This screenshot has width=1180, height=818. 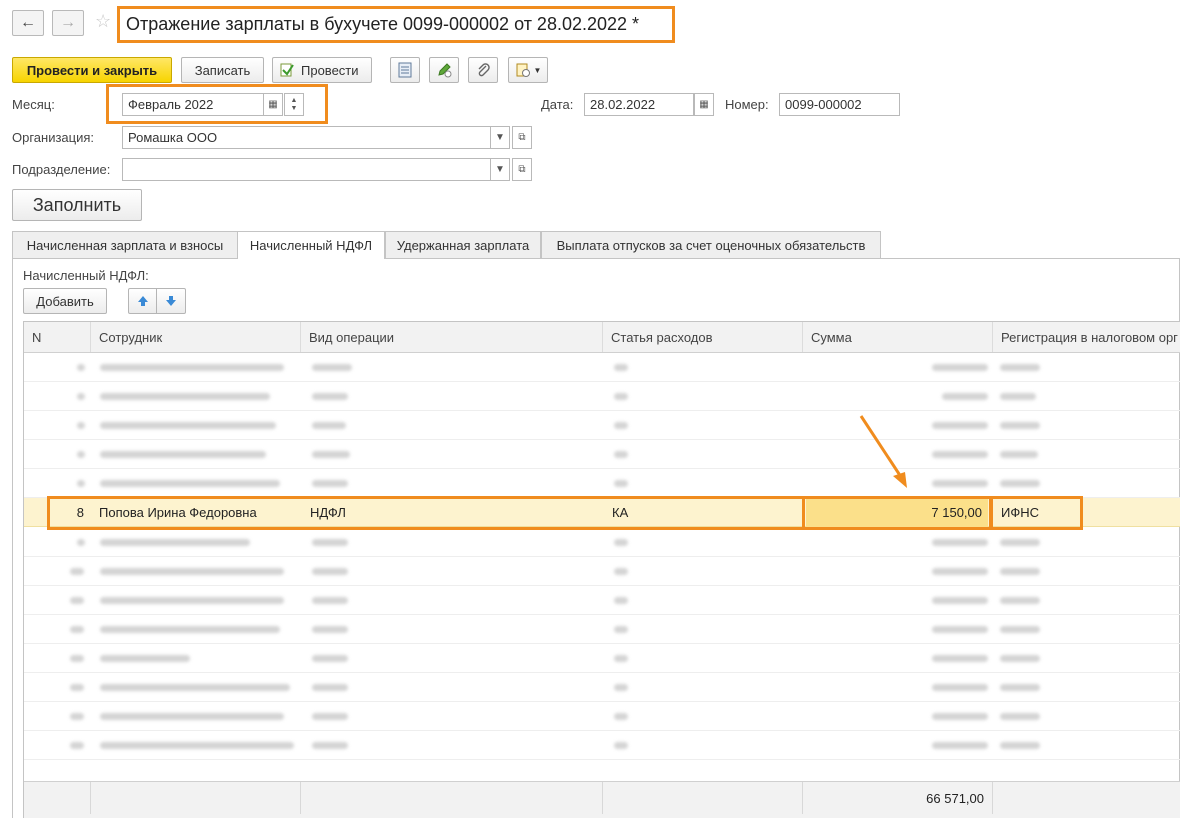 I want to click on date-calendar-button: ▦, so click(x=704, y=104).